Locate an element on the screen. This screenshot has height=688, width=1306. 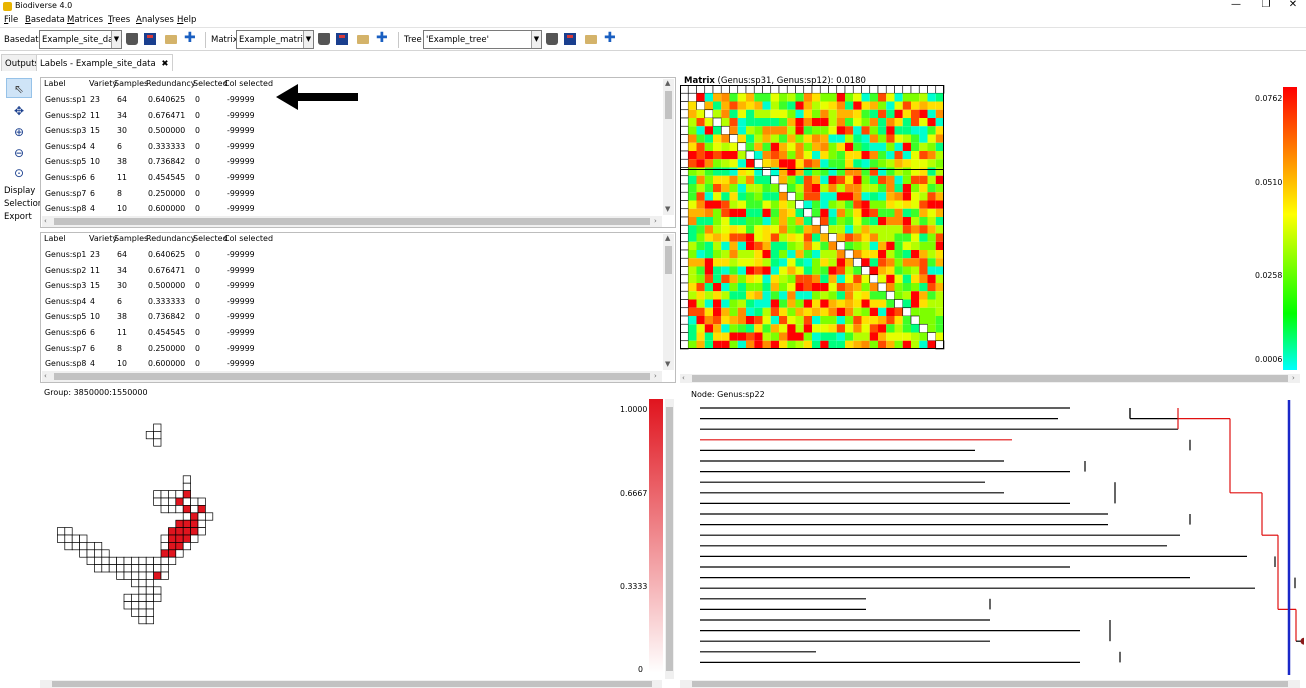
close-button: ✕ is located at coordinates (1292, 6).